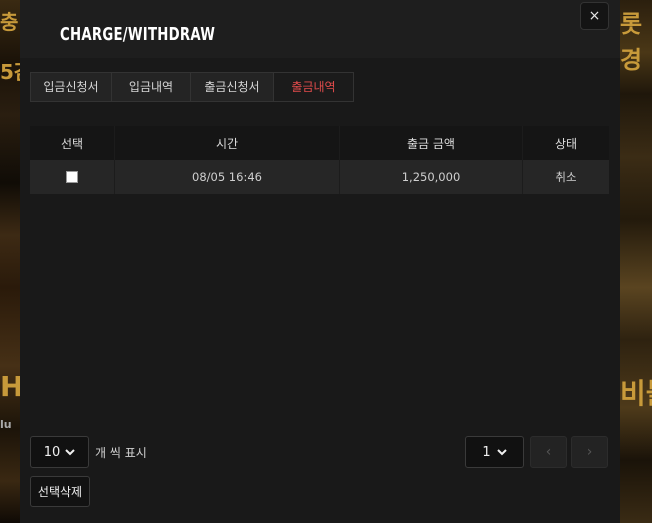 This screenshot has height=523, width=652. I want to click on header-time: 시간, so click(227, 143).